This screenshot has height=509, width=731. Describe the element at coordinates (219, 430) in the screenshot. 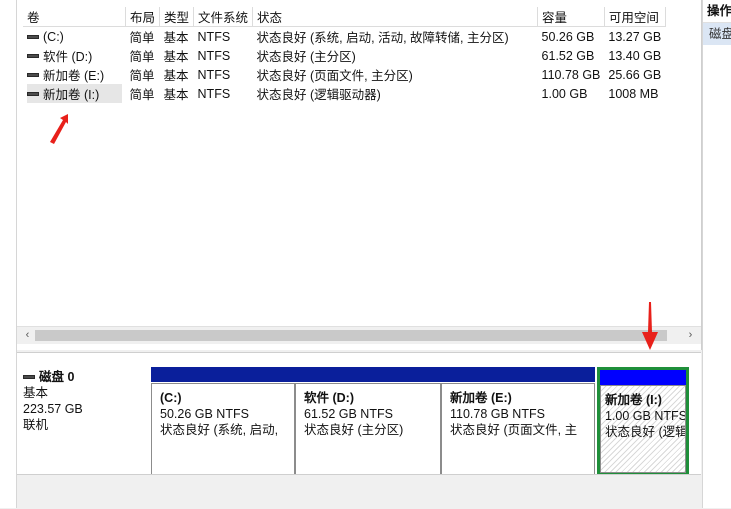

I see `partition-status: 状态良好 (系统, 启动,` at that location.